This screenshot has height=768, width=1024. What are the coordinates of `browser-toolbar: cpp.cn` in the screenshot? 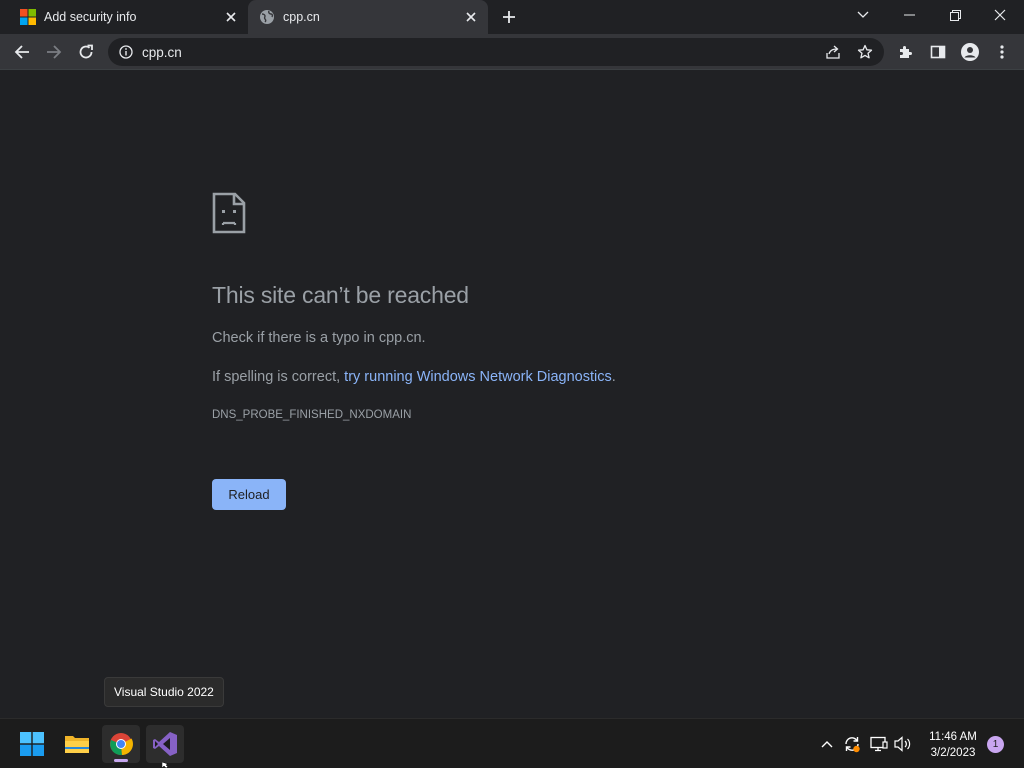 It's located at (512, 52).